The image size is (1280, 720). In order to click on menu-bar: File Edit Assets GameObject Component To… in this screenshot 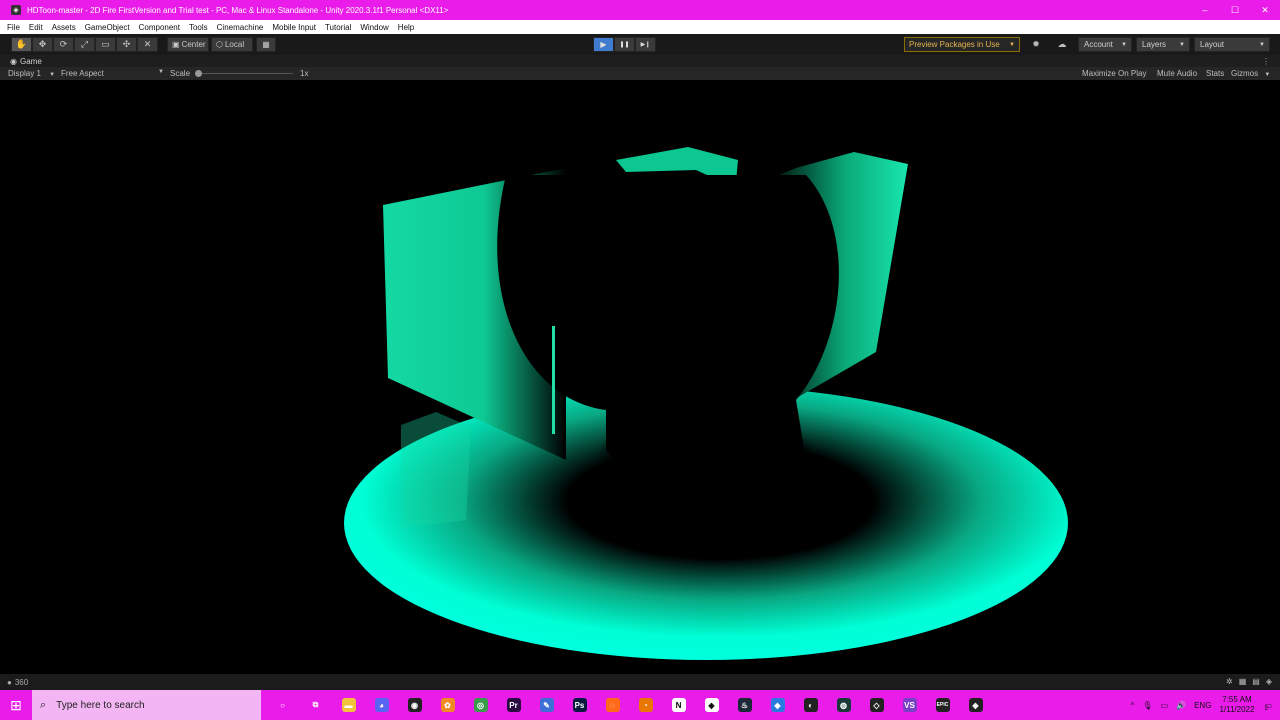, I will do `click(640, 27)`.